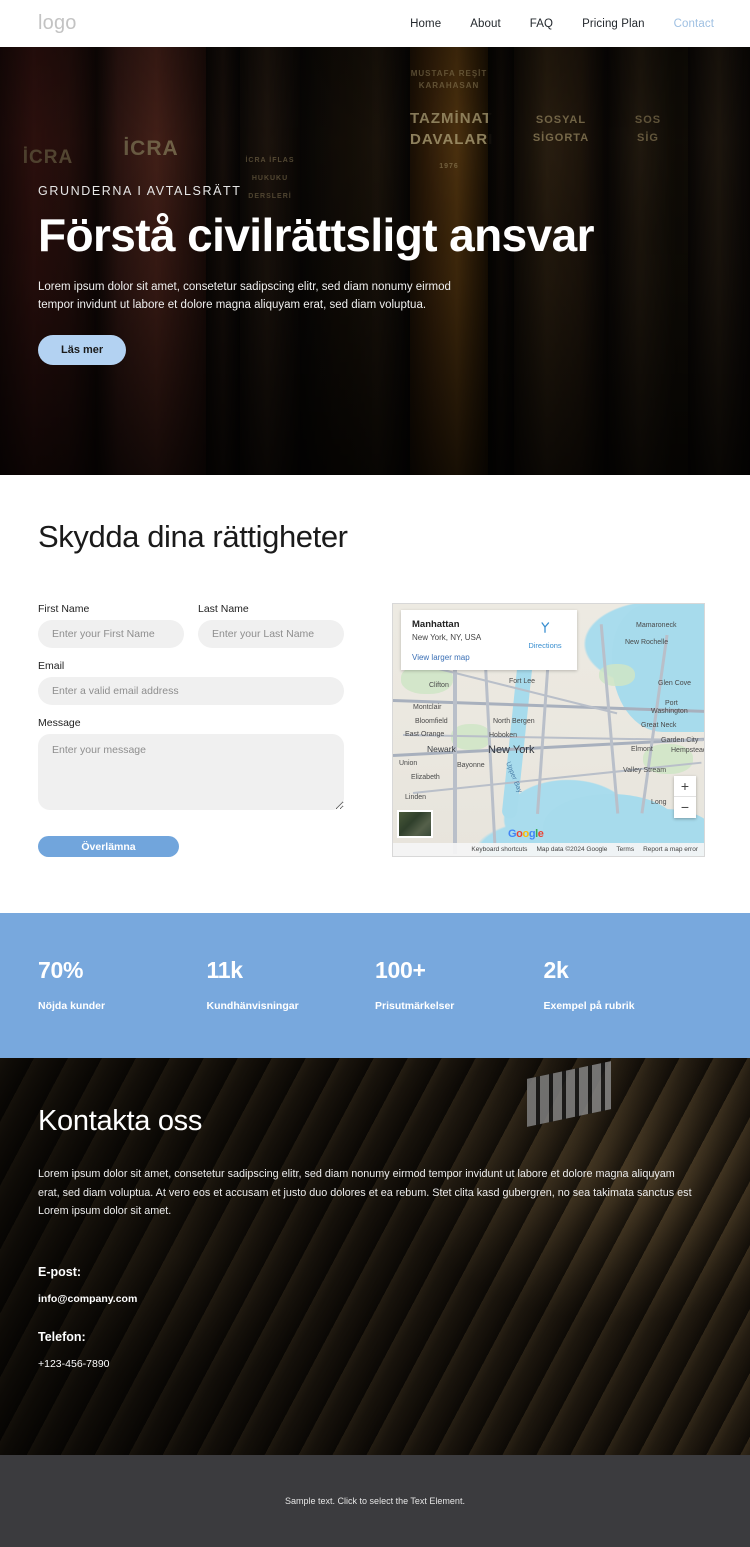 This screenshot has width=750, height=1547. What do you see at coordinates (427, 707) in the screenshot?
I see `map-label: Montclair` at bounding box center [427, 707].